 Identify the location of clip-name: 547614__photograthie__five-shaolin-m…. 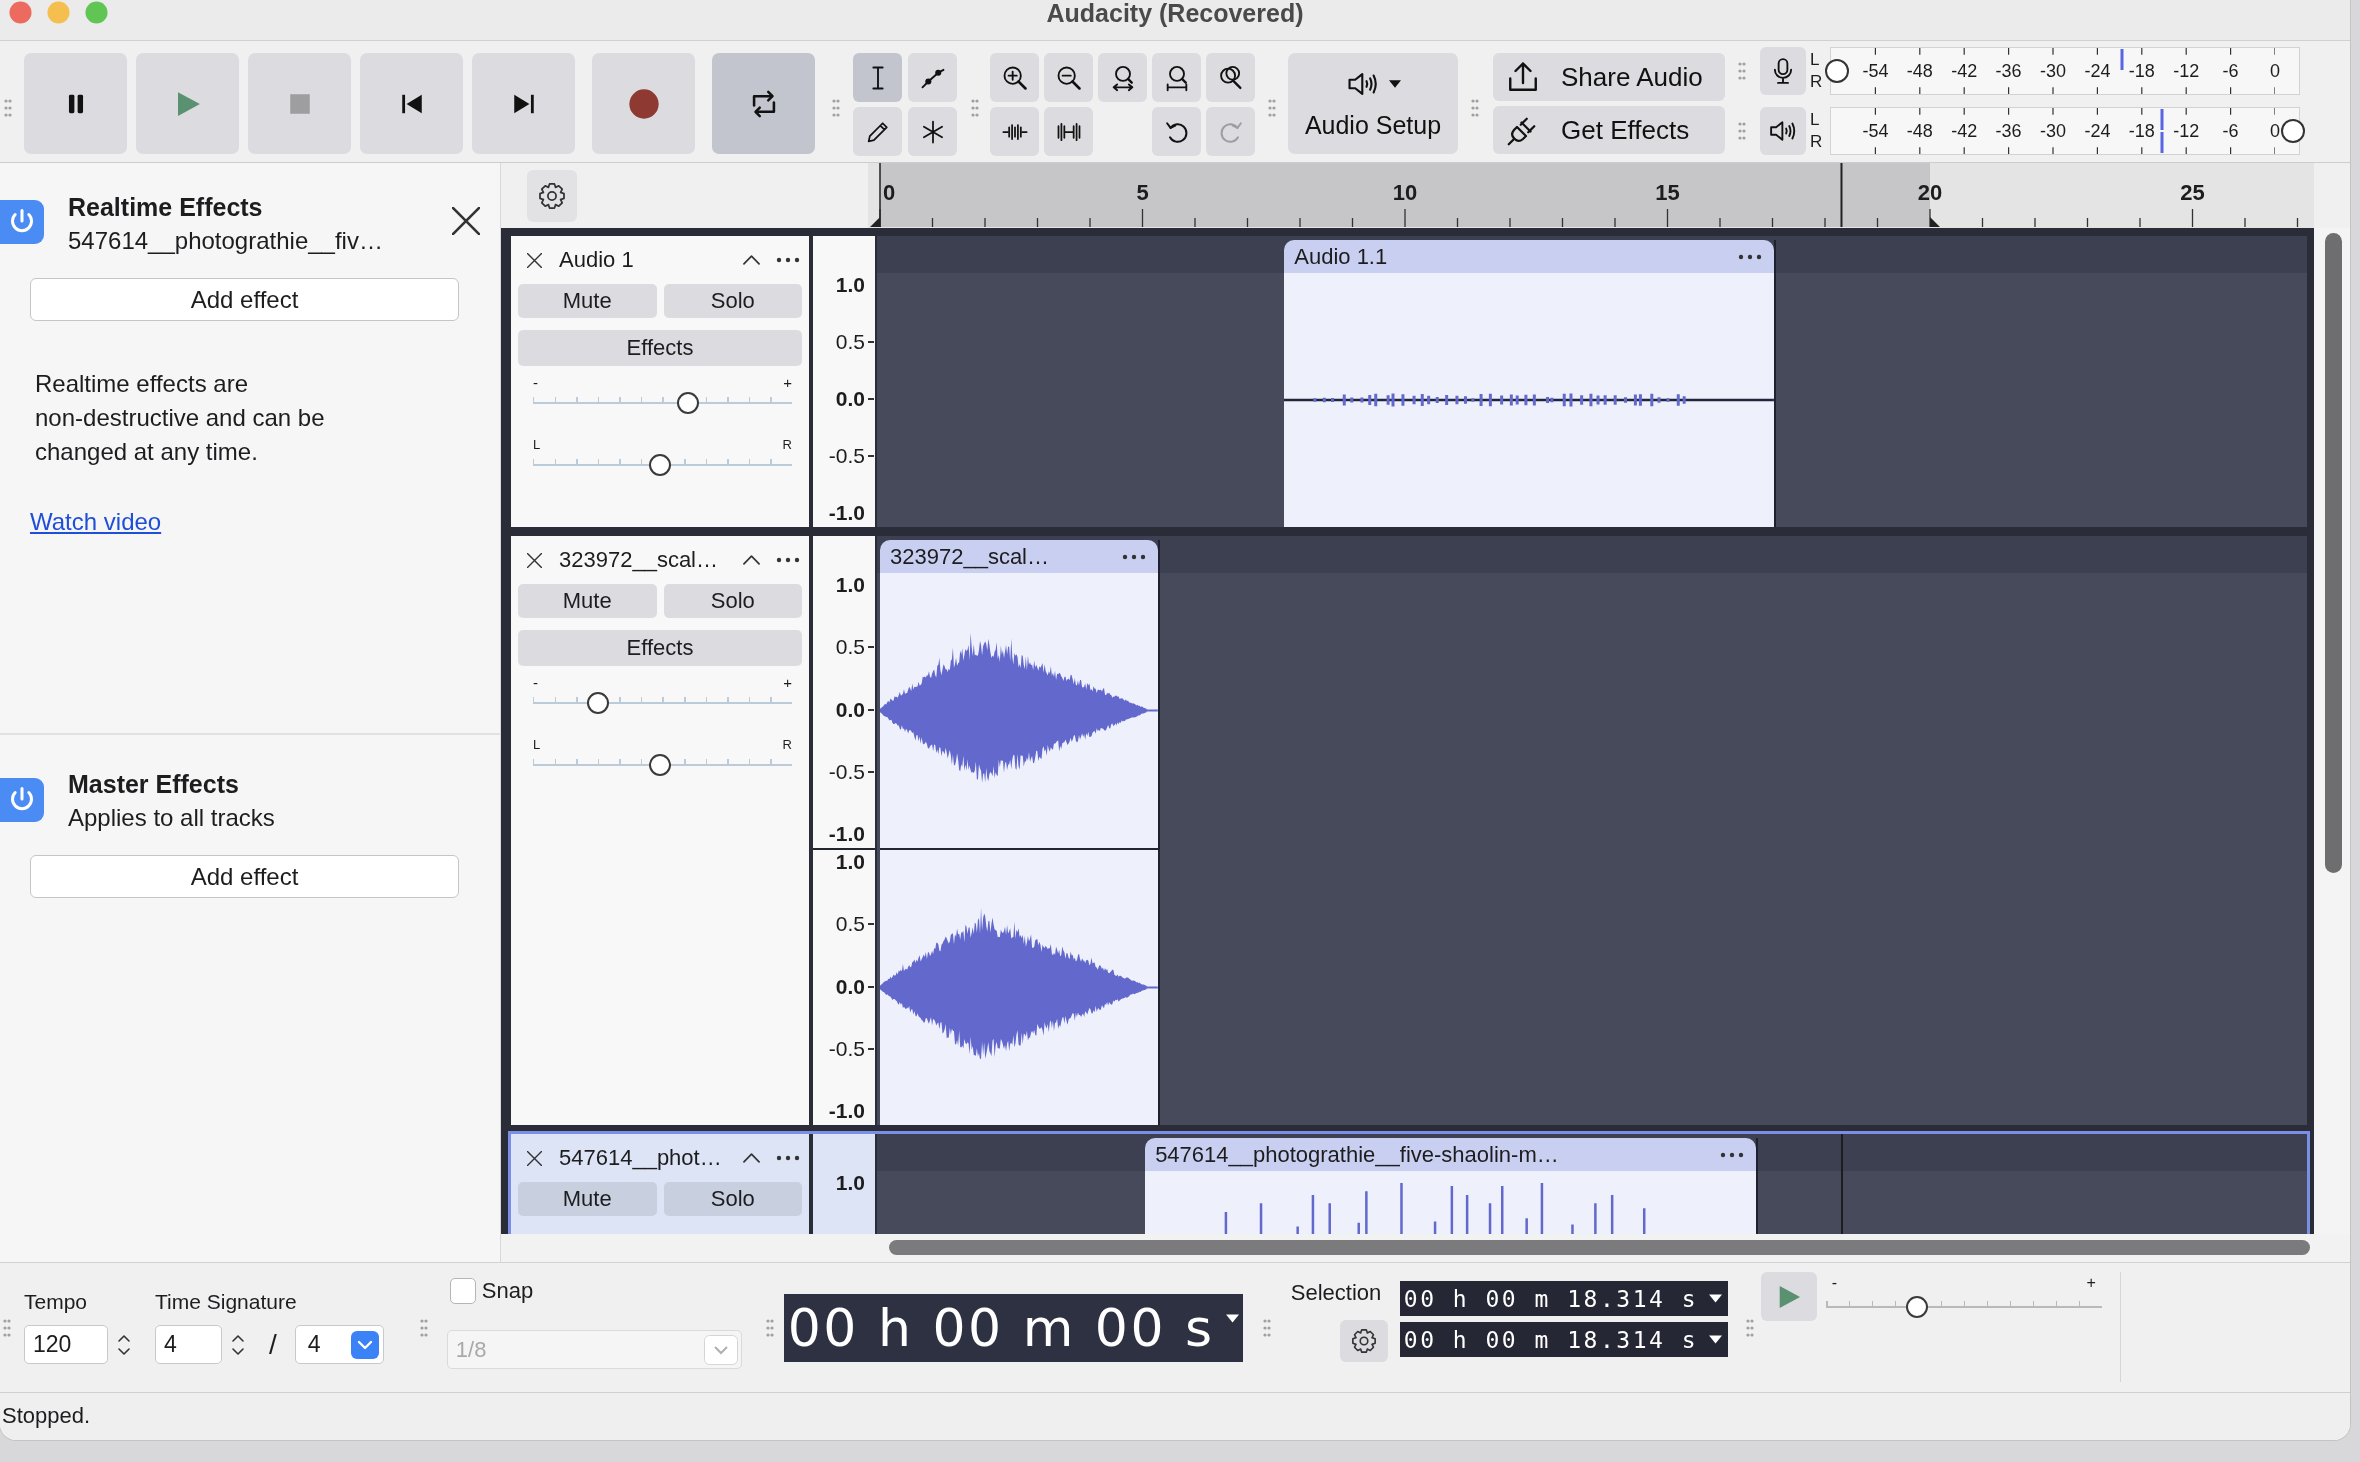
(1357, 1154).